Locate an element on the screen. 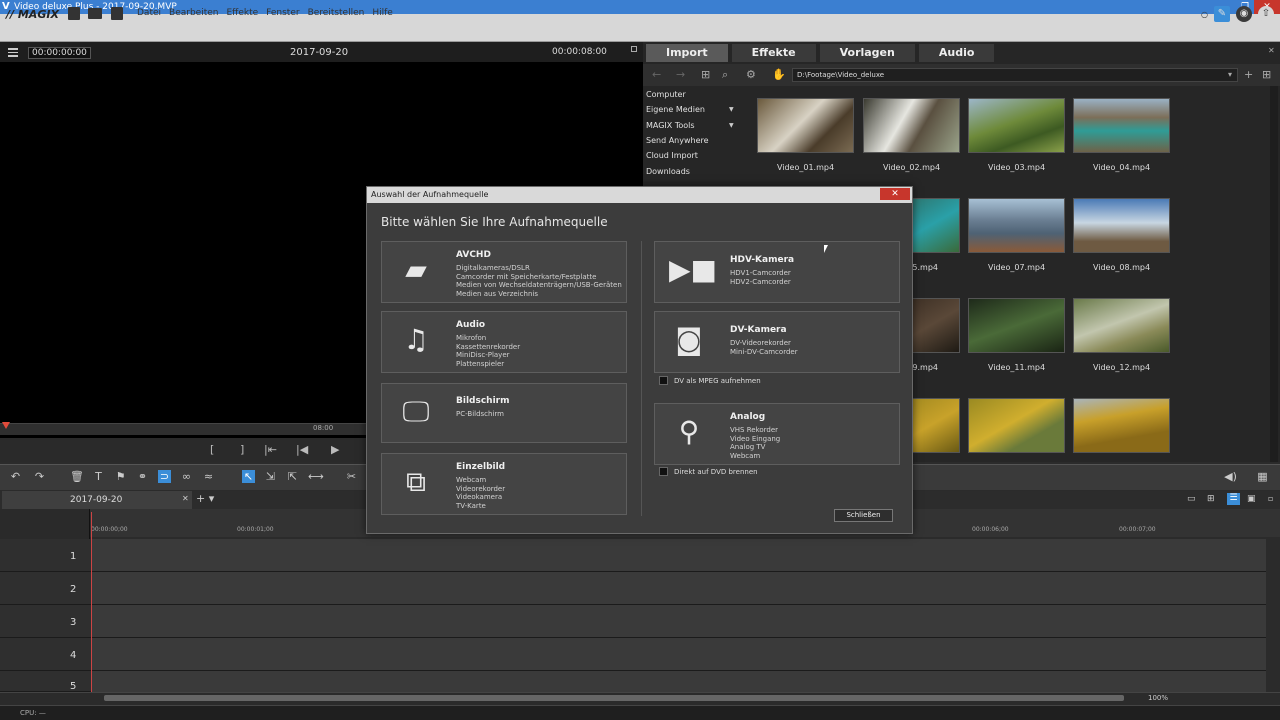 The image size is (1280, 720). mouse-icon: ✎ is located at coordinates (1222, 14).